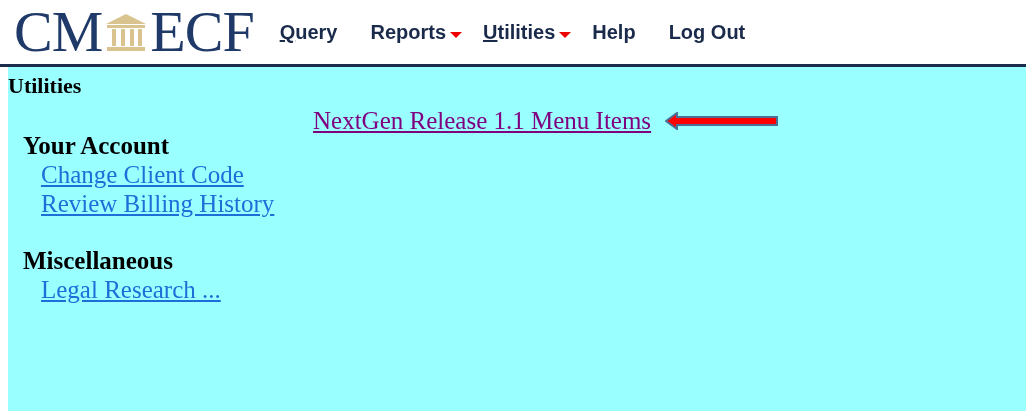 Image resolution: width=1026 pixels, height=411 pixels. Describe the element at coordinates (308, 32) in the screenshot. I see `menu-item: Query` at that location.